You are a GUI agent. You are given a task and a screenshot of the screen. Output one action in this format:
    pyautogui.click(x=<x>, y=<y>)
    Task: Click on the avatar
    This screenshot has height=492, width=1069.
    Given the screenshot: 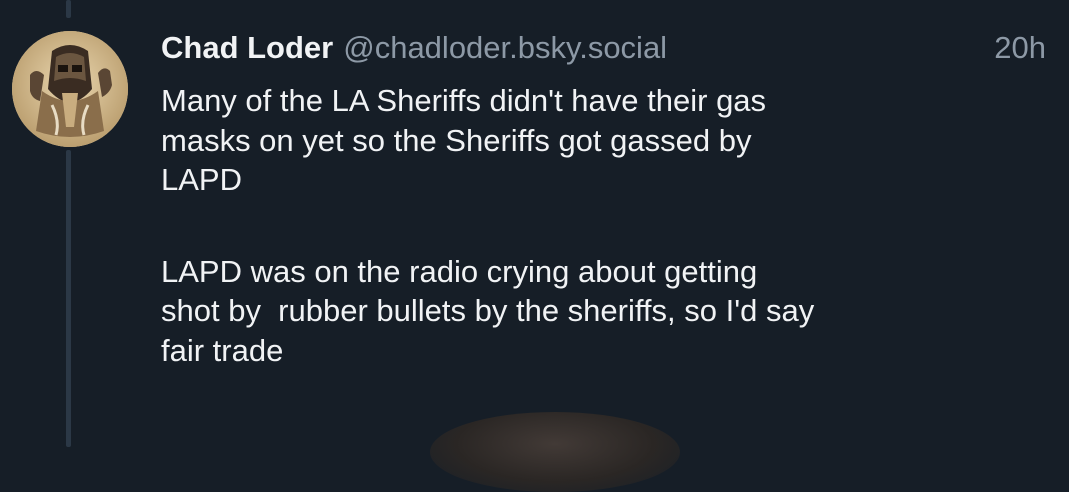 What is the action you would take?
    pyautogui.click(x=70, y=89)
    